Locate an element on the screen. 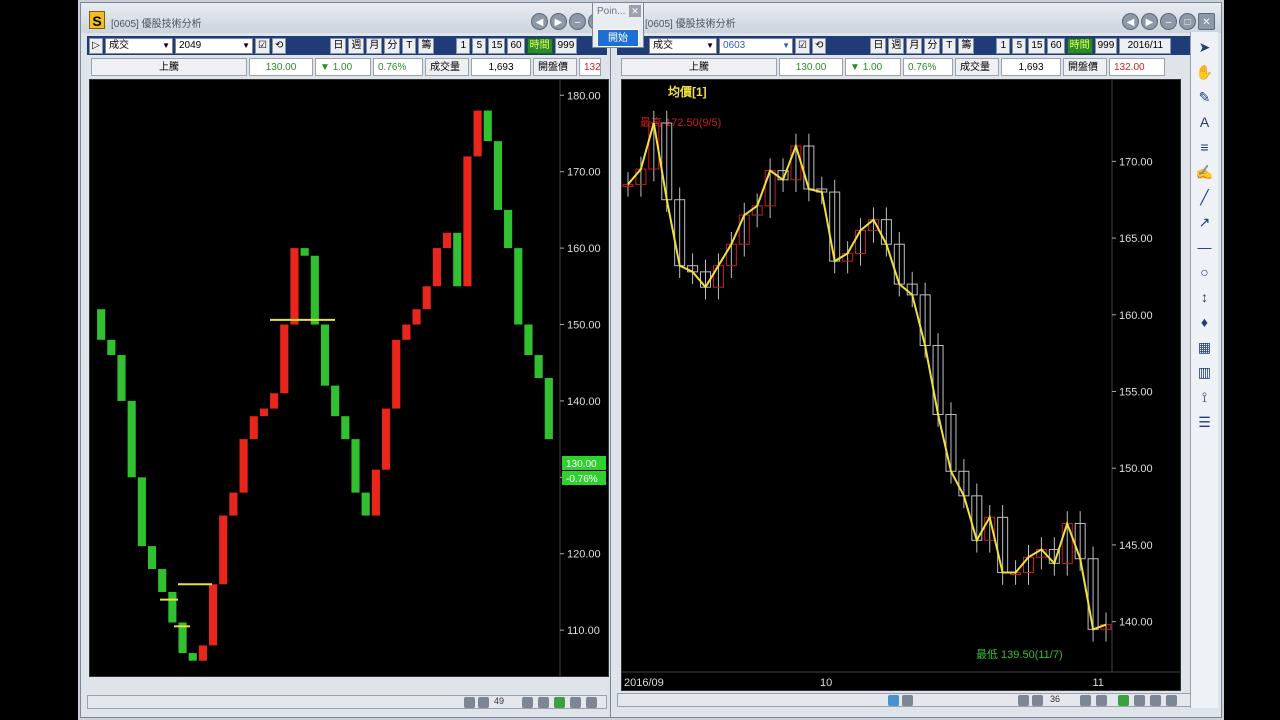 The width and height of the screenshot is (1280, 720). price-tick-label: 145.00 is located at coordinates (1136, 546).